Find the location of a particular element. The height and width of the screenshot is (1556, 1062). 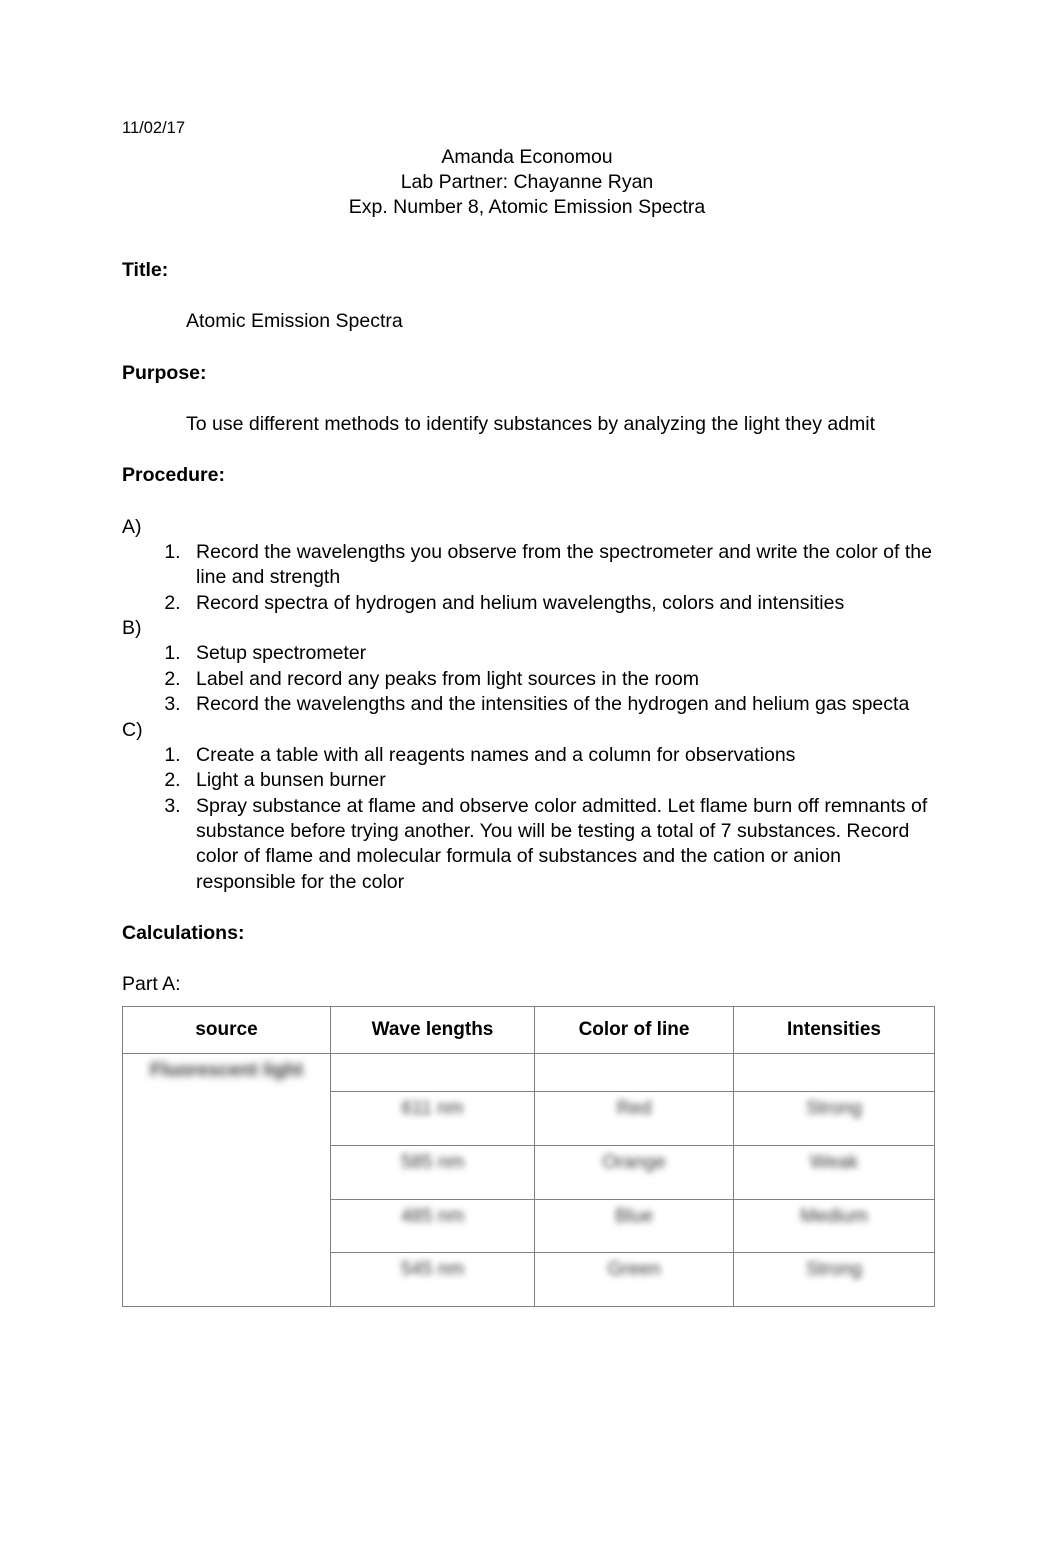

procedure-step-b1: Setup spectrometer is located at coordinates (281, 653).